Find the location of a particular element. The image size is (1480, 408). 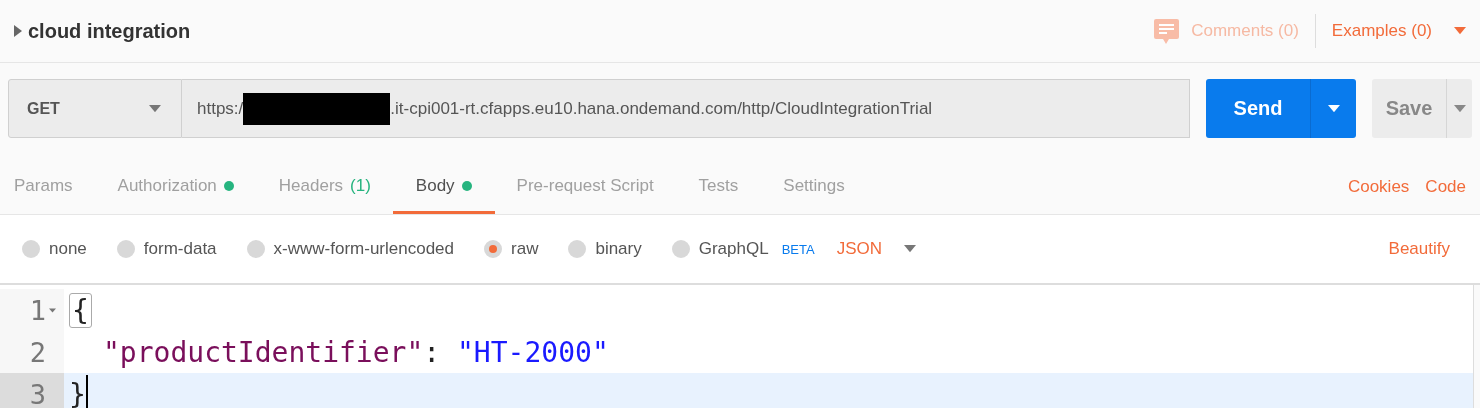

request-tab: Settings is located at coordinates (814, 190).